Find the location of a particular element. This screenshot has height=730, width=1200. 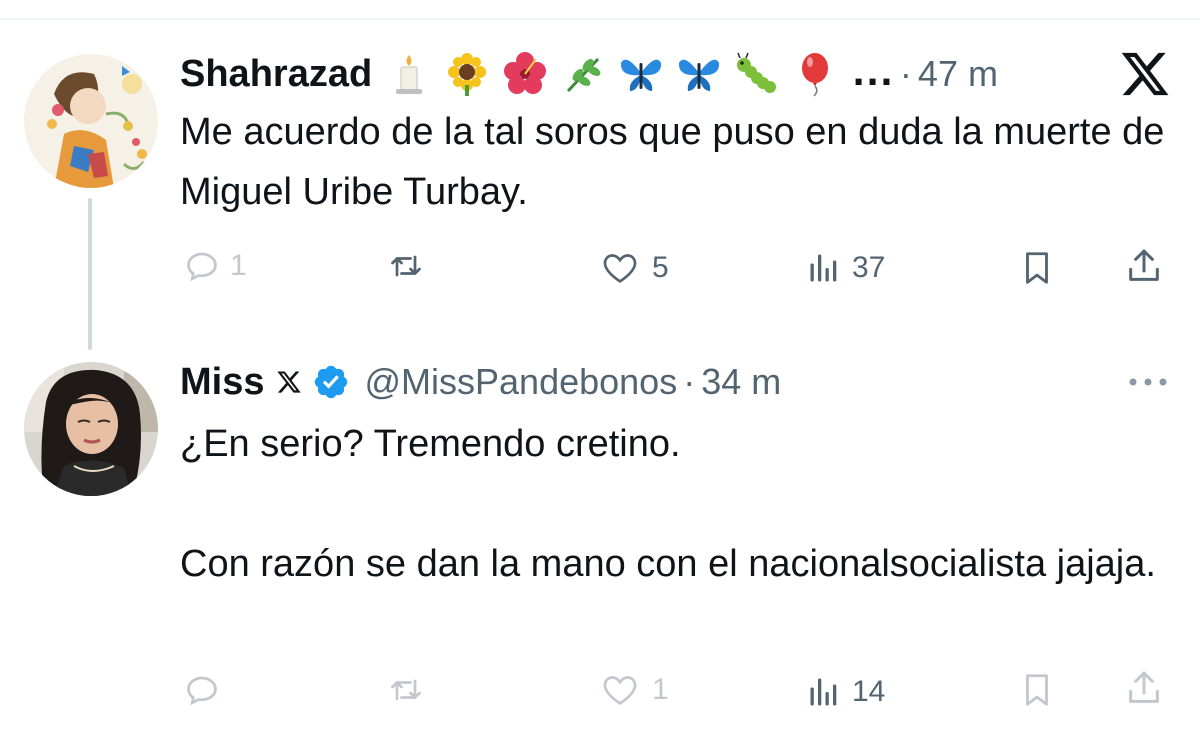

view-count: 14 is located at coordinates (869, 691).